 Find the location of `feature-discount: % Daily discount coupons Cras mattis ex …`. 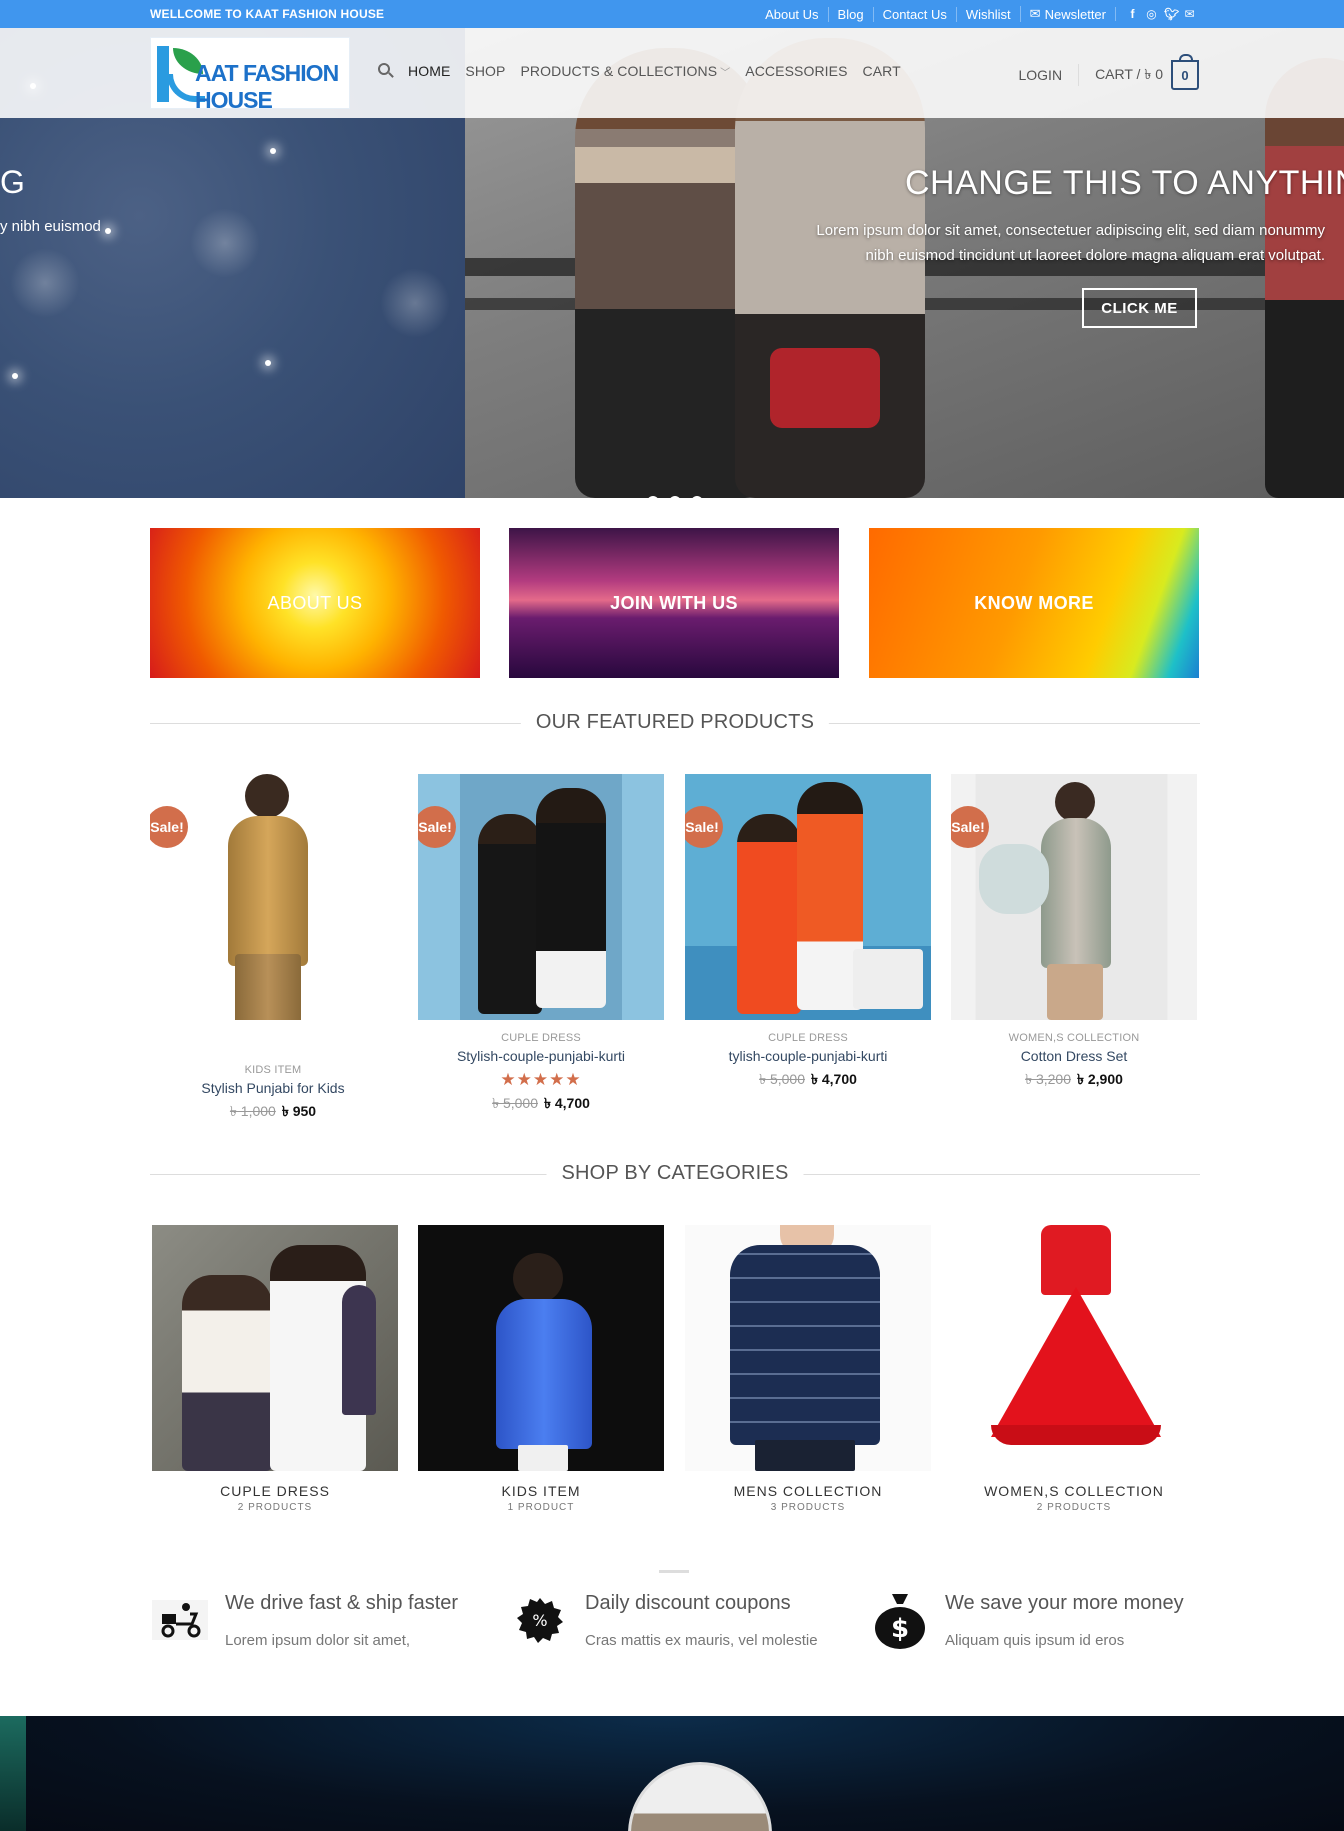

feature-discount: % Daily discount coupons Cras mattis ex … is located at coordinates (680, 1625).